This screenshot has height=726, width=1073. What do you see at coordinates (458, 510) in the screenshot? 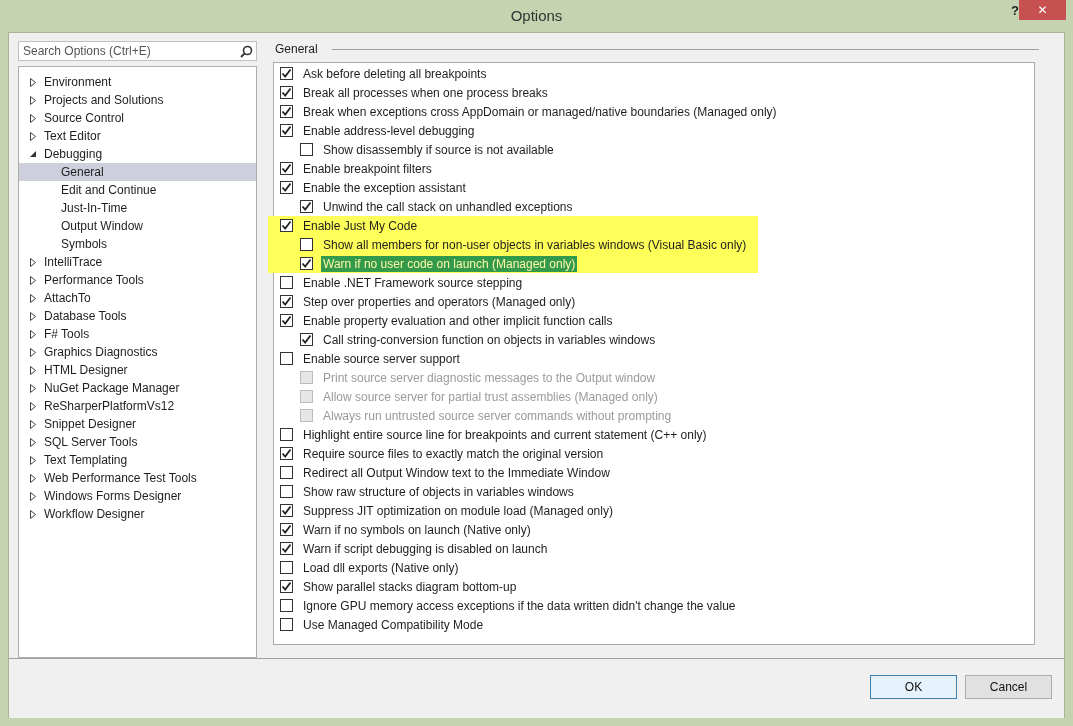
I see `option-label: Suppress JIT optimization on module load (Managed only)` at bounding box center [458, 510].